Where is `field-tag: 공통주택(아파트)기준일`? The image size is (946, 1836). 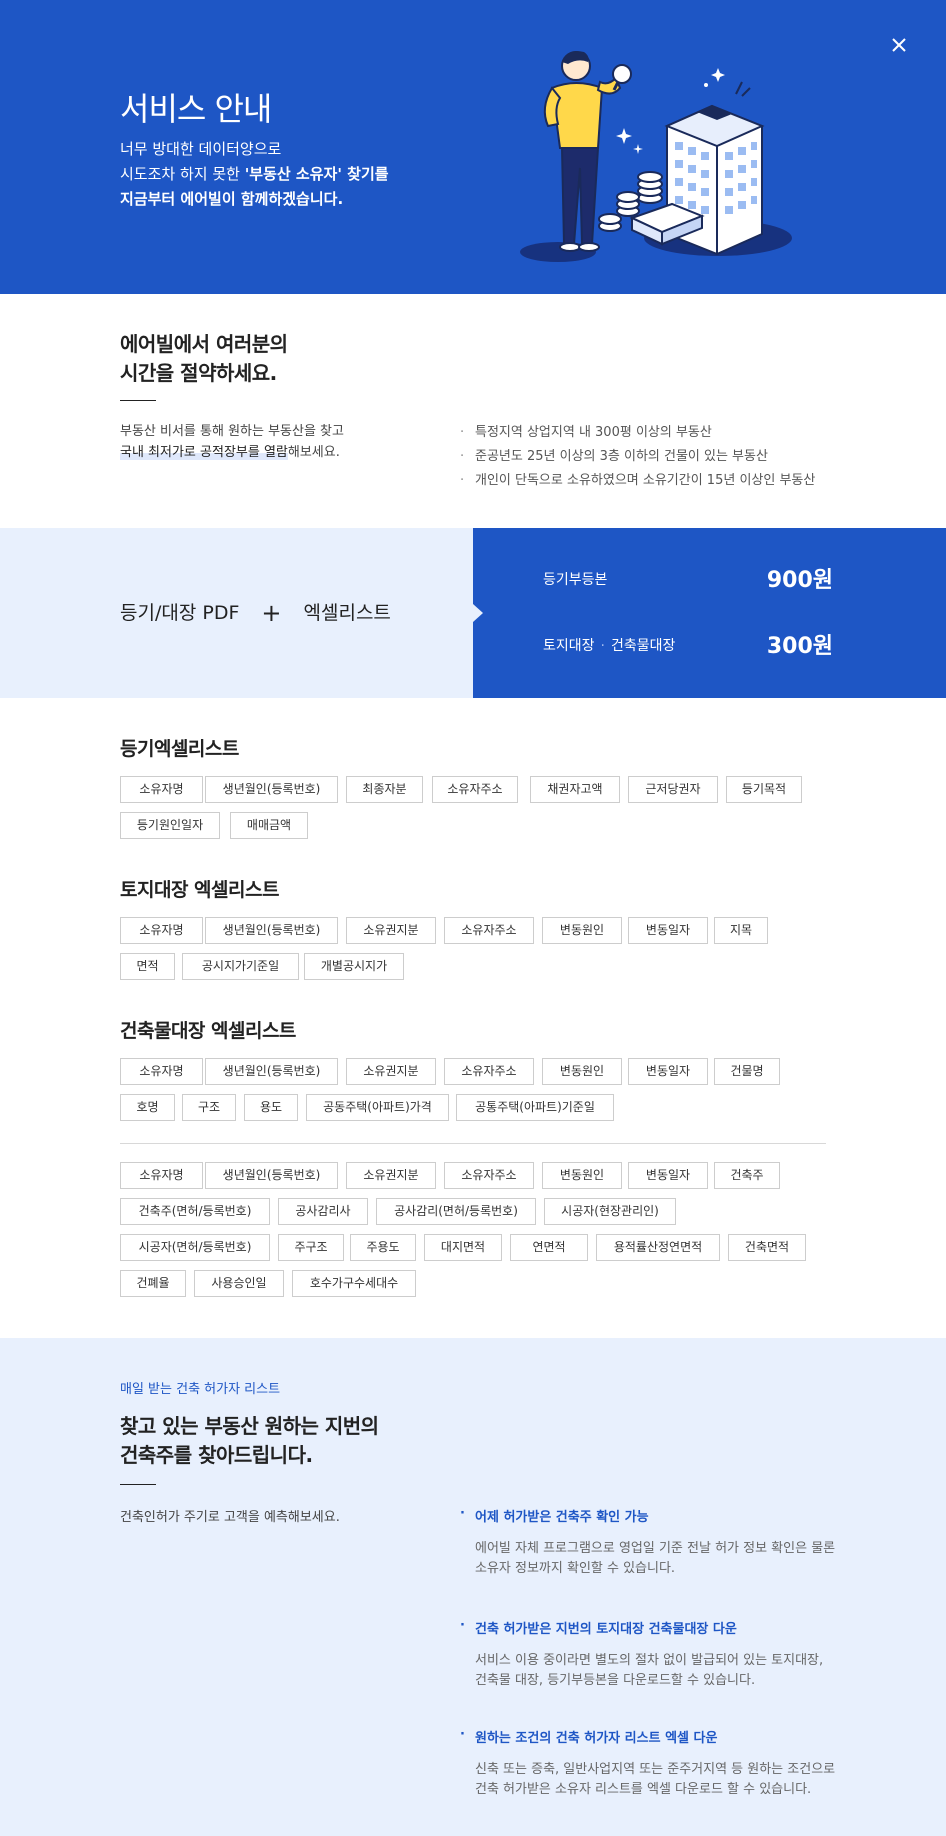 field-tag: 공통주택(아파트)기준일 is located at coordinates (535, 1107).